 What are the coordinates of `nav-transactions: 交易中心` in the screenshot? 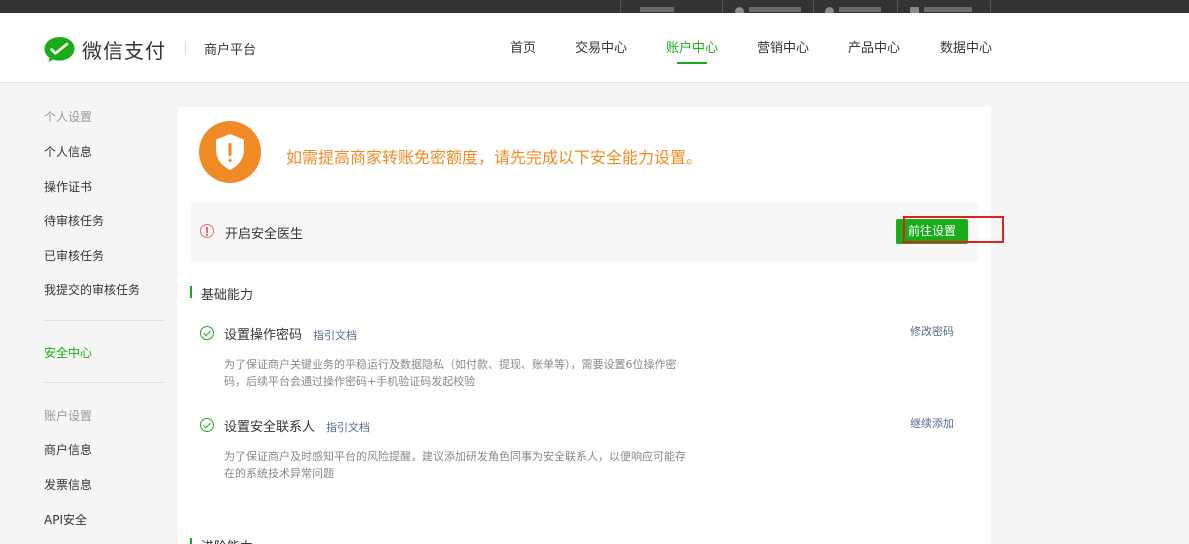 It's located at (601, 46).